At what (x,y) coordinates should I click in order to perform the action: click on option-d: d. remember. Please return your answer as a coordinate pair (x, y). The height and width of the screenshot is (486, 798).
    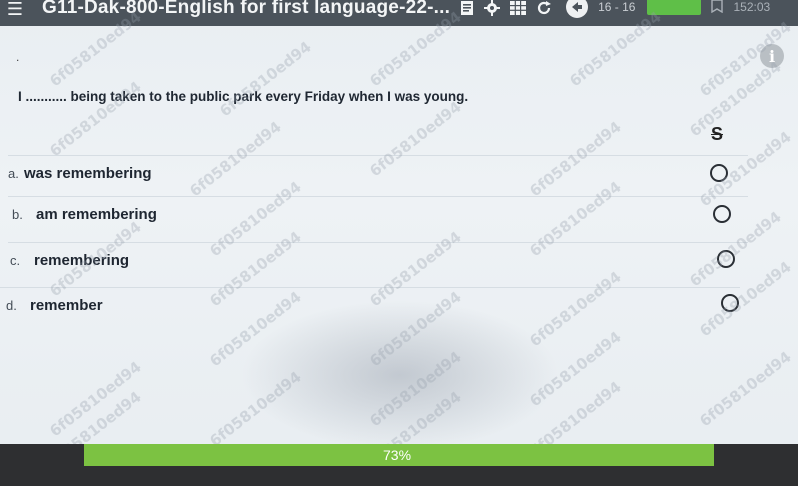
    Looking at the image, I should click on (370, 305).